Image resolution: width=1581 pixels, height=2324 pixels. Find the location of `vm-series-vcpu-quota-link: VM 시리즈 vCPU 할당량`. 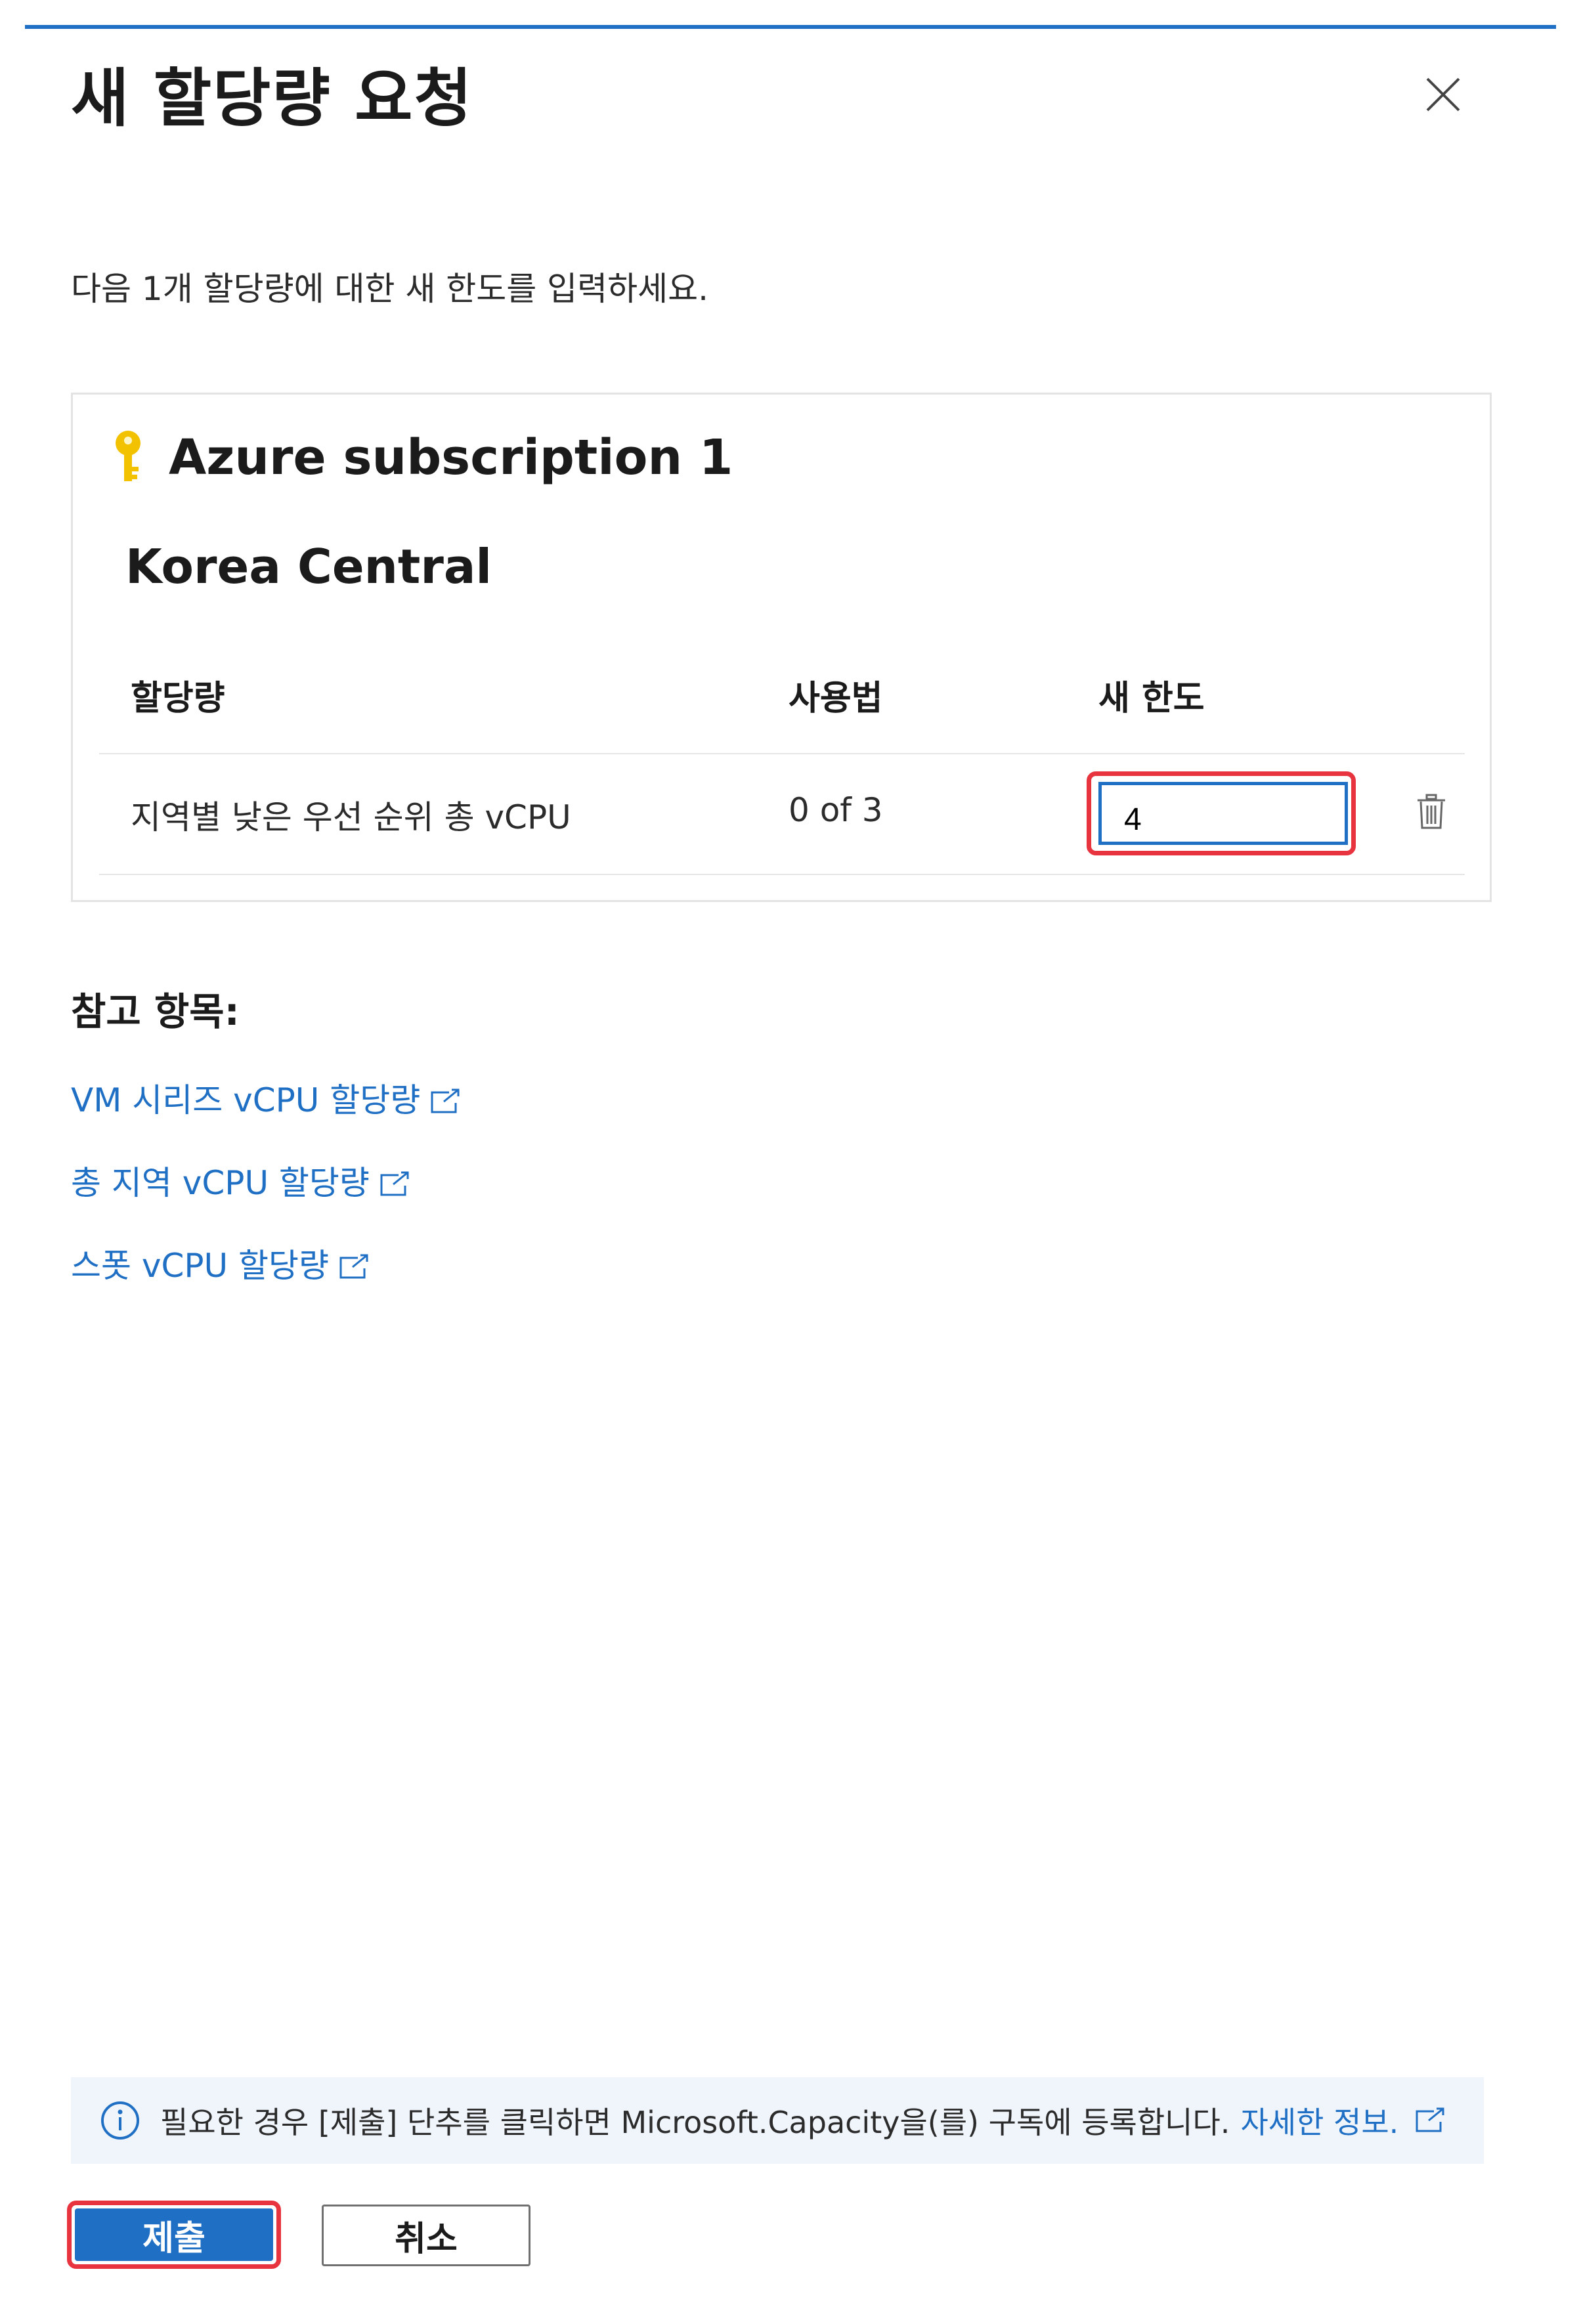

vm-series-vcpu-quota-link: VM 시리즈 vCPU 할당량 is located at coordinates (267, 1097).